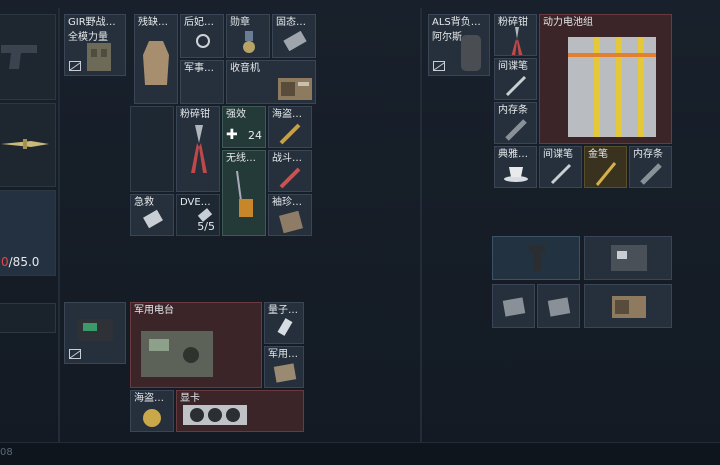 The height and width of the screenshot is (465, 720). Describe the element at coordinates (459, 45) in the screenshot. I see `backpack-slot: ALS背负… 阿尔斯` at that location.